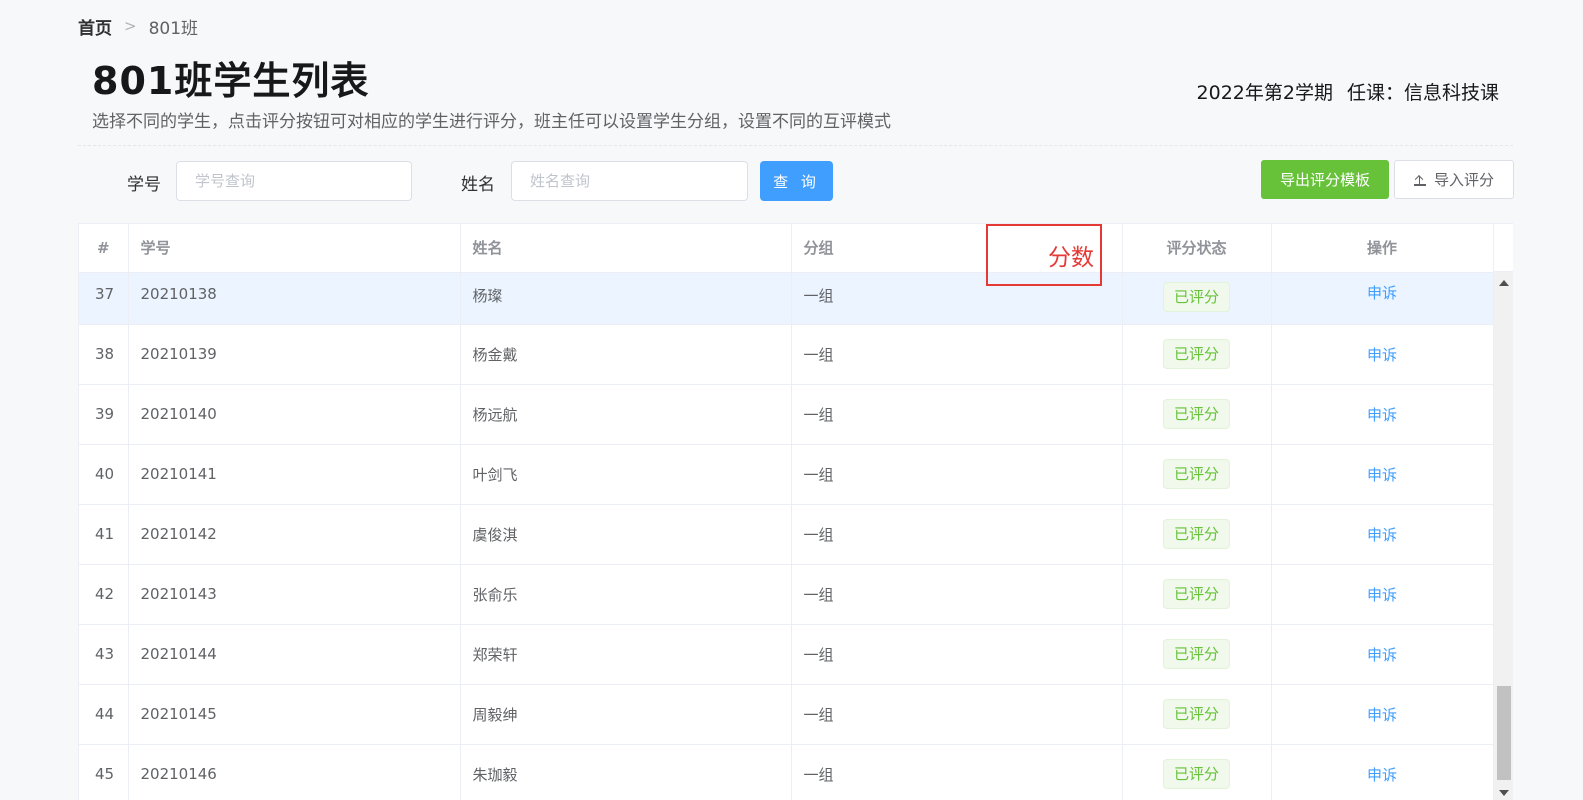  I want to click on row-index: 40, so click(104, 474).